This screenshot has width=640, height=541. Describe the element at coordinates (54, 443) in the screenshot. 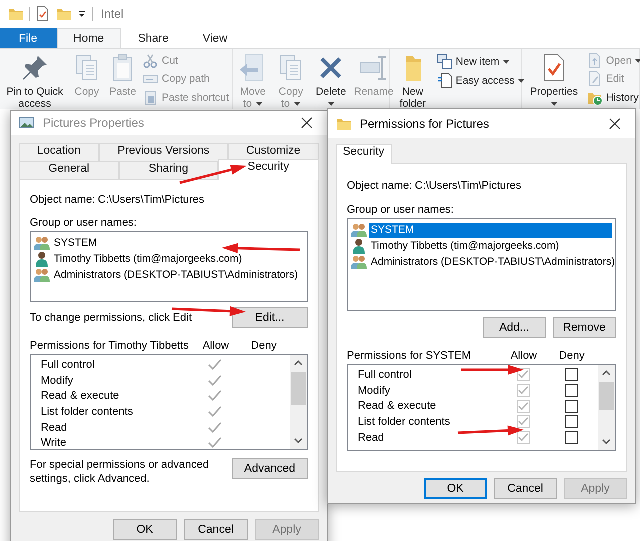

I see `permission-name: Write` at that location.